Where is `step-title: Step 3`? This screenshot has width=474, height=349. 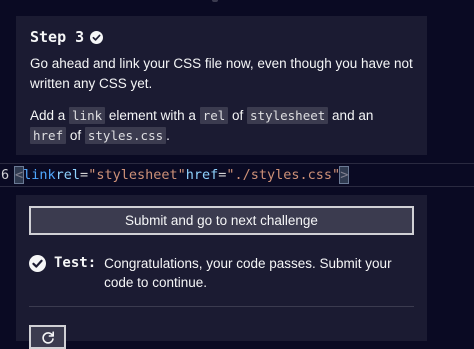
step-title: Step 3 is located at coordinates (57, 37).